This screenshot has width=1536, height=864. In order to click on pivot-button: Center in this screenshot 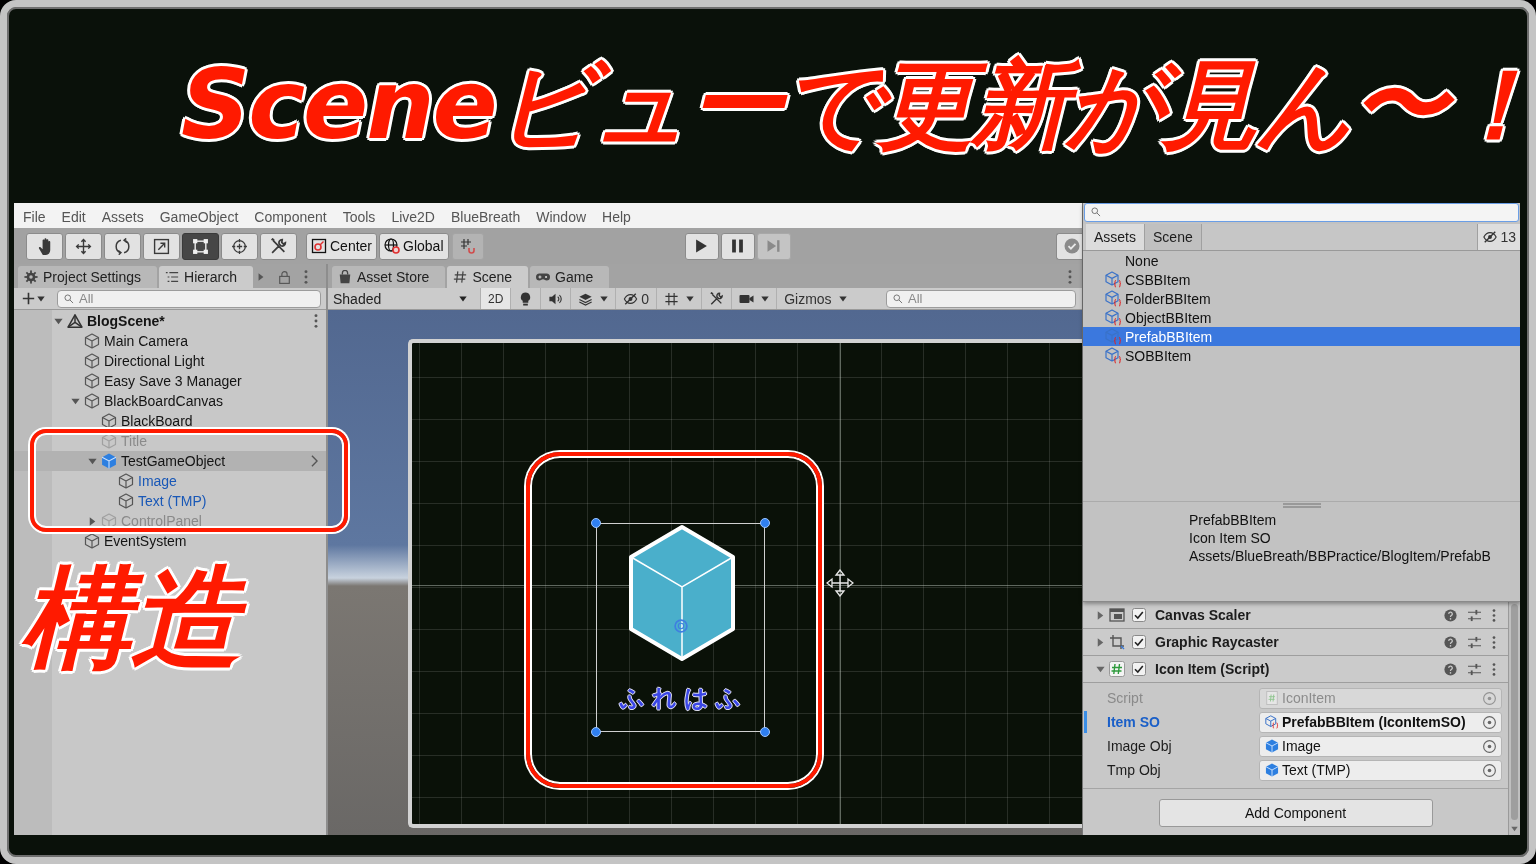, I will do `click(342, 246)`.